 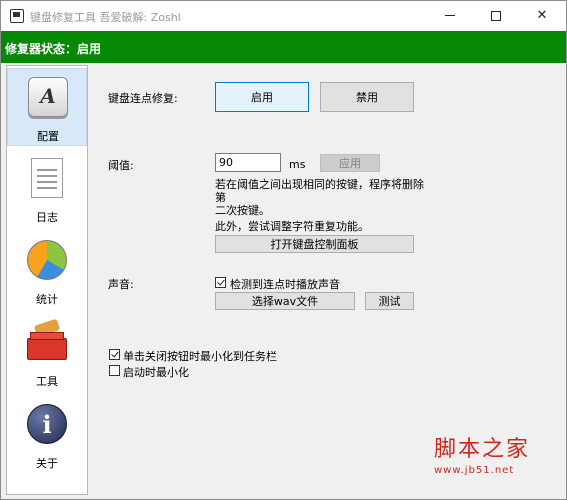 What do you see at coordinates (314, 244) in the screenshot?
I see `open-keyboard-panel-button: 打开键盘控制面板` at bounding box center [314, 244].